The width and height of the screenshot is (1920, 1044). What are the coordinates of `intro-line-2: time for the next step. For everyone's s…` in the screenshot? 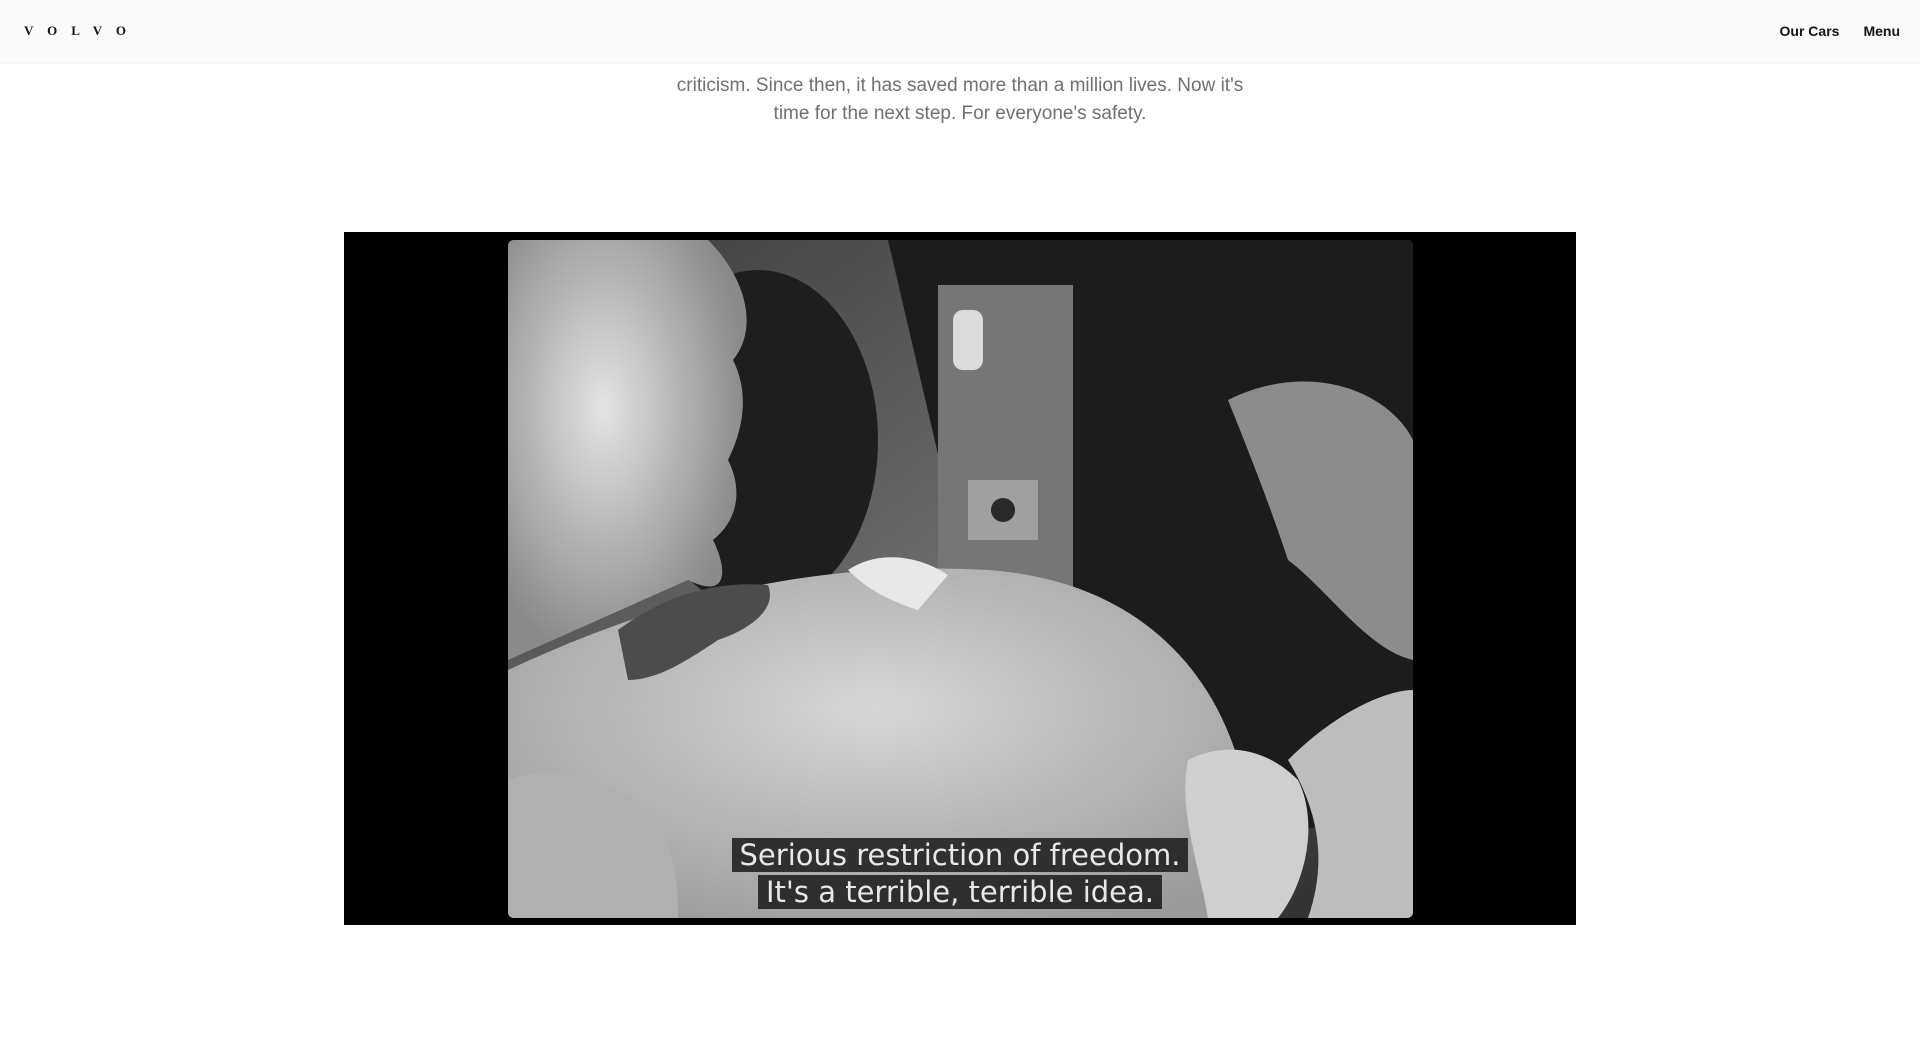 It's located at (960, 113).